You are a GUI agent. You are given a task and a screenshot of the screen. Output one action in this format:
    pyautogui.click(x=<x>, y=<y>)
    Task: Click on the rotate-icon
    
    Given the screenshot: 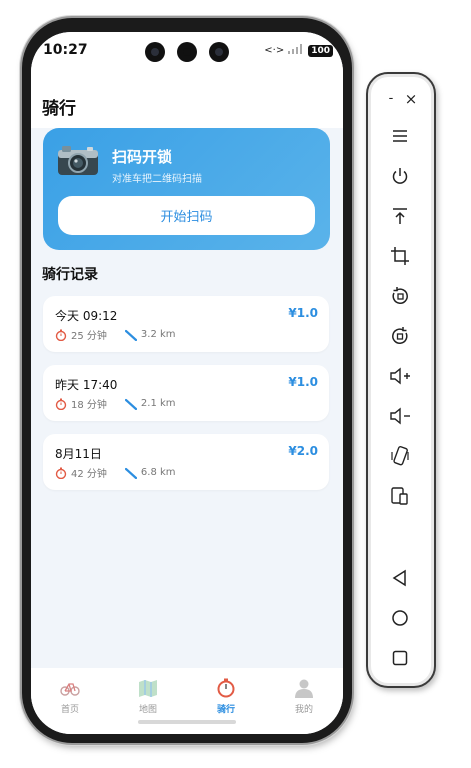 What is the action you would take?
    pyautogui.click(x=400, y=295)
    